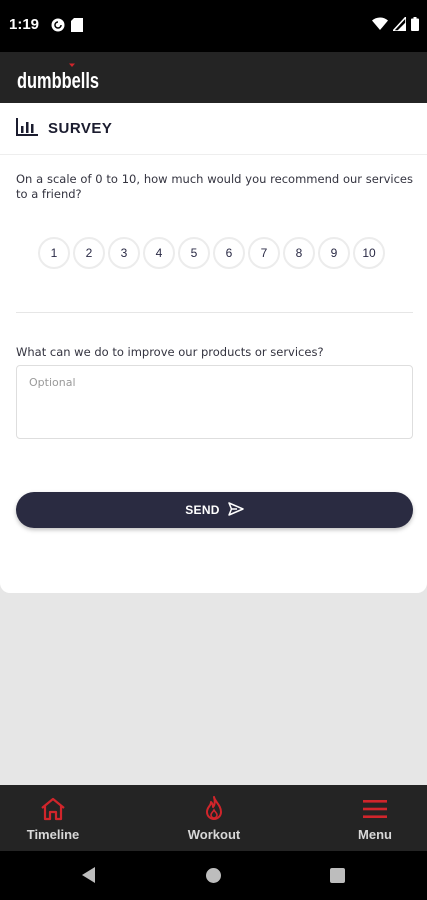 The image size is (427, 900). What do you see at coordinates (236, 510) in the screenshot?
I see `send-icon` at bounding box center [236, 510].